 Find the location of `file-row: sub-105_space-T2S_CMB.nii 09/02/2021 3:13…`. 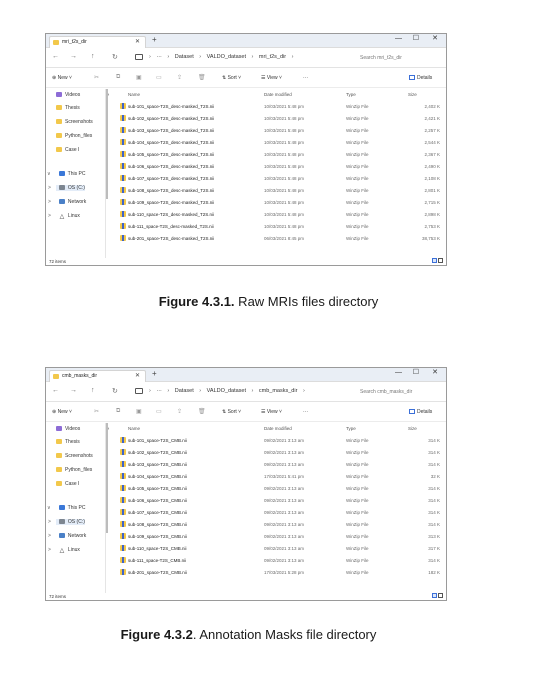

file-row: sub-105_space-T2S_CMB.nii 09/02/2021 3:13… is located at coordinates (282, 489).